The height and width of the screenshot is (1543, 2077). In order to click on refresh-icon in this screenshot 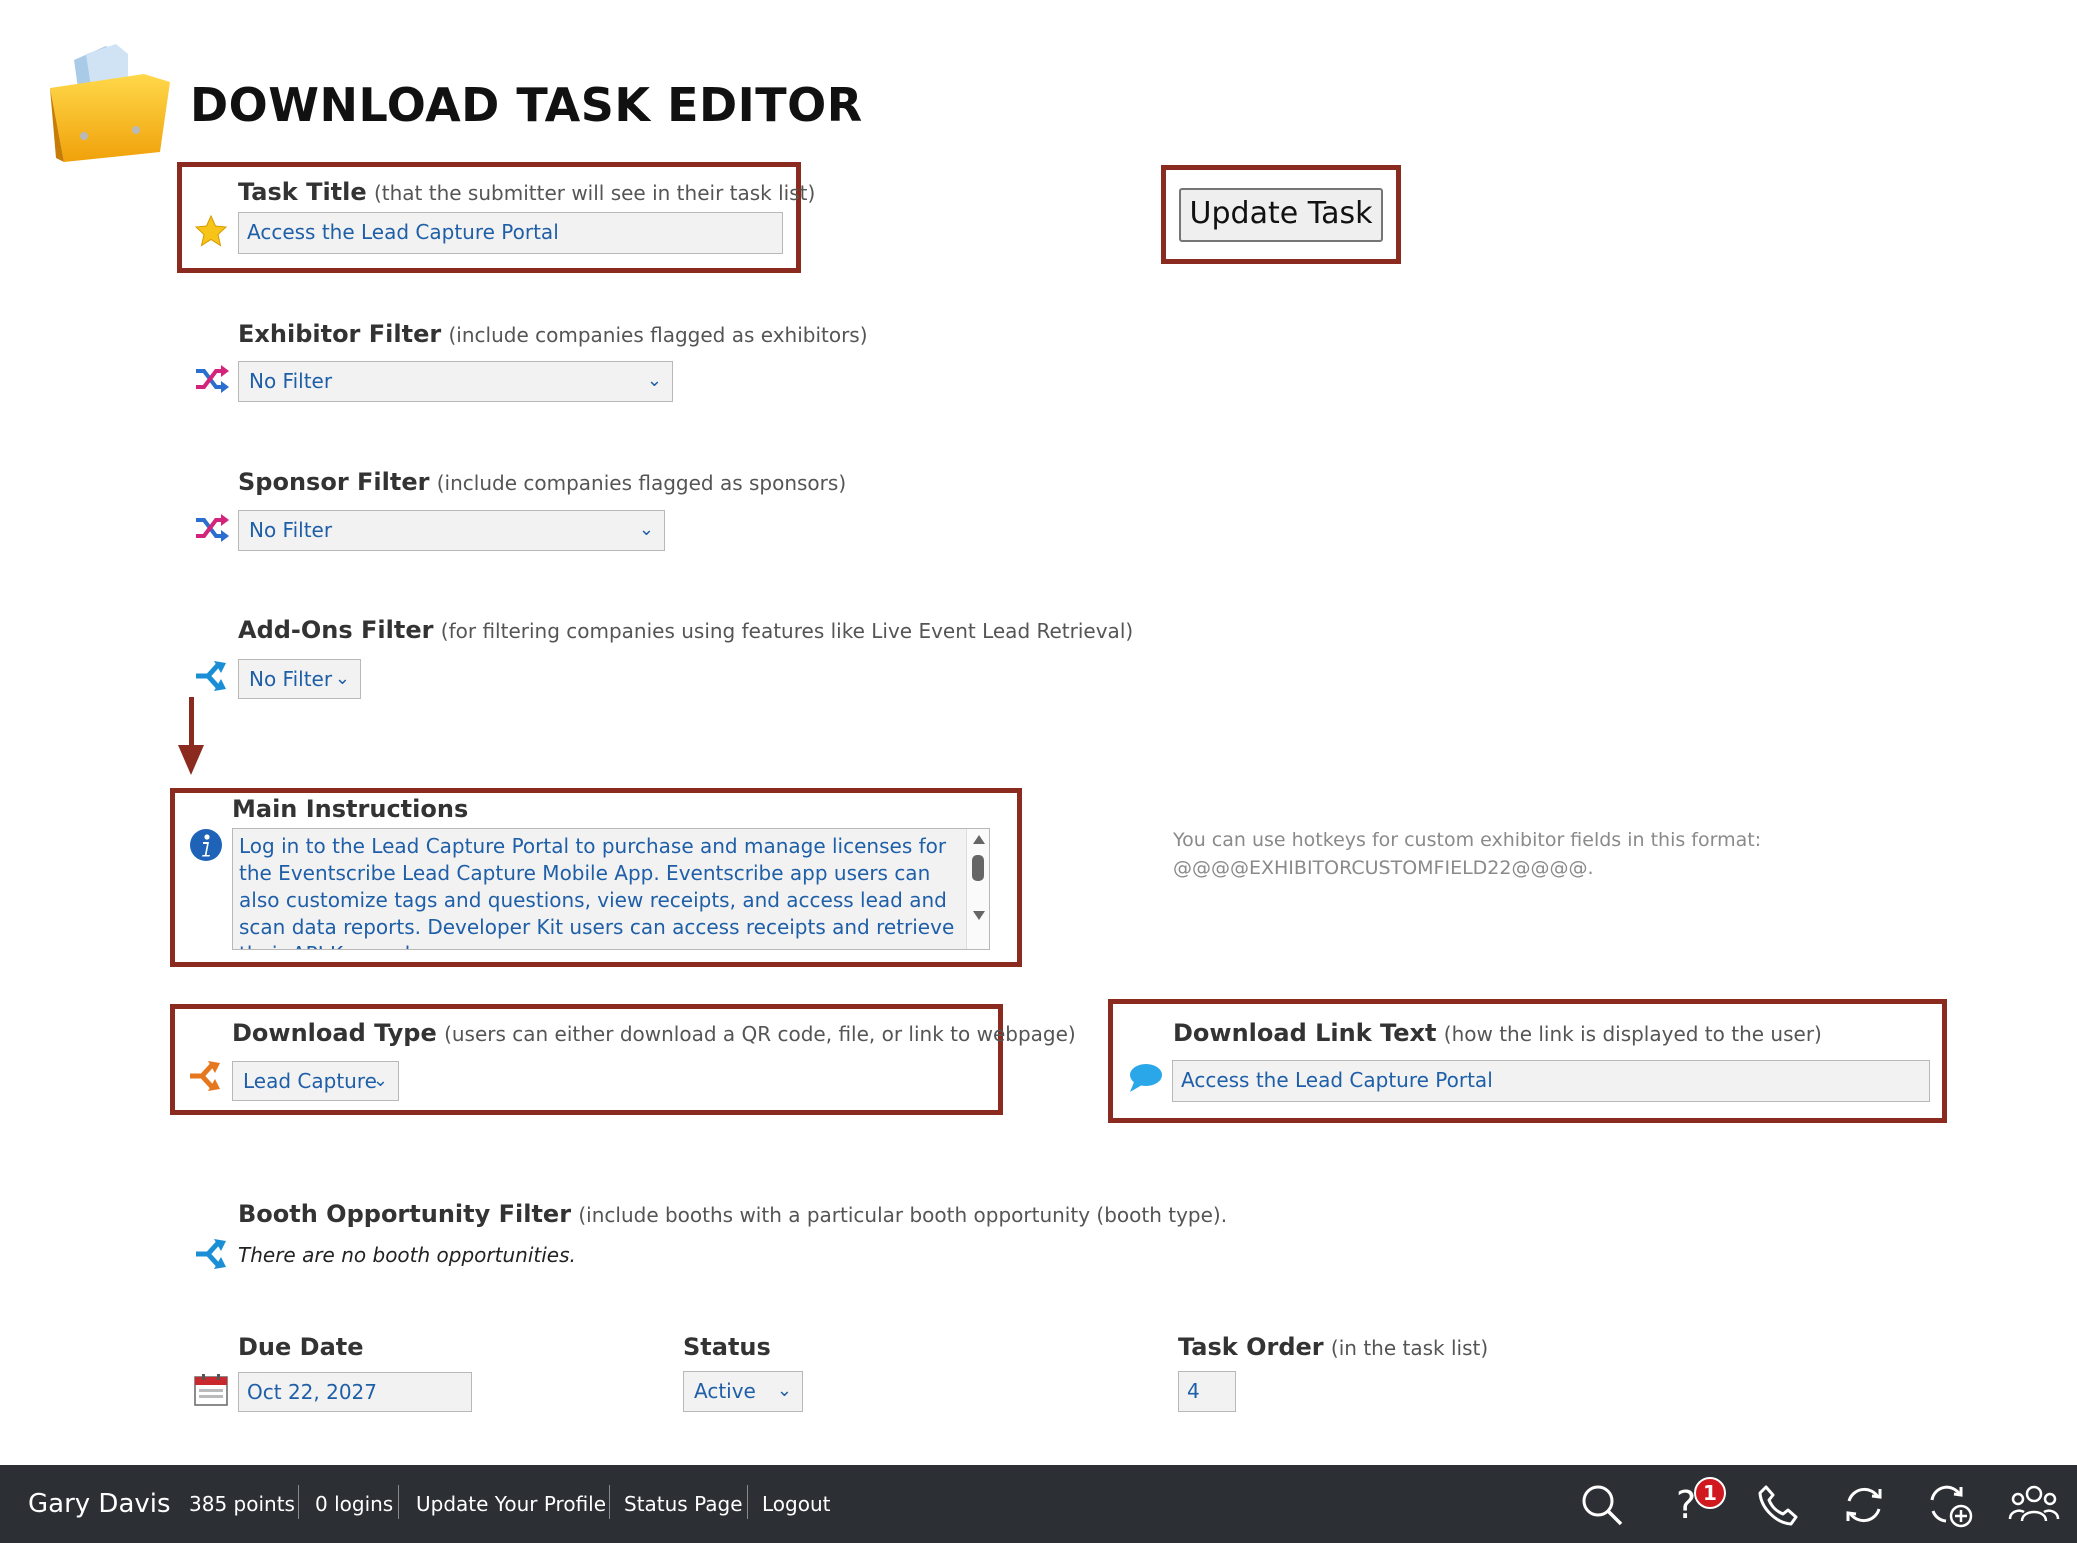, I will do `click(1864, 1505)`.